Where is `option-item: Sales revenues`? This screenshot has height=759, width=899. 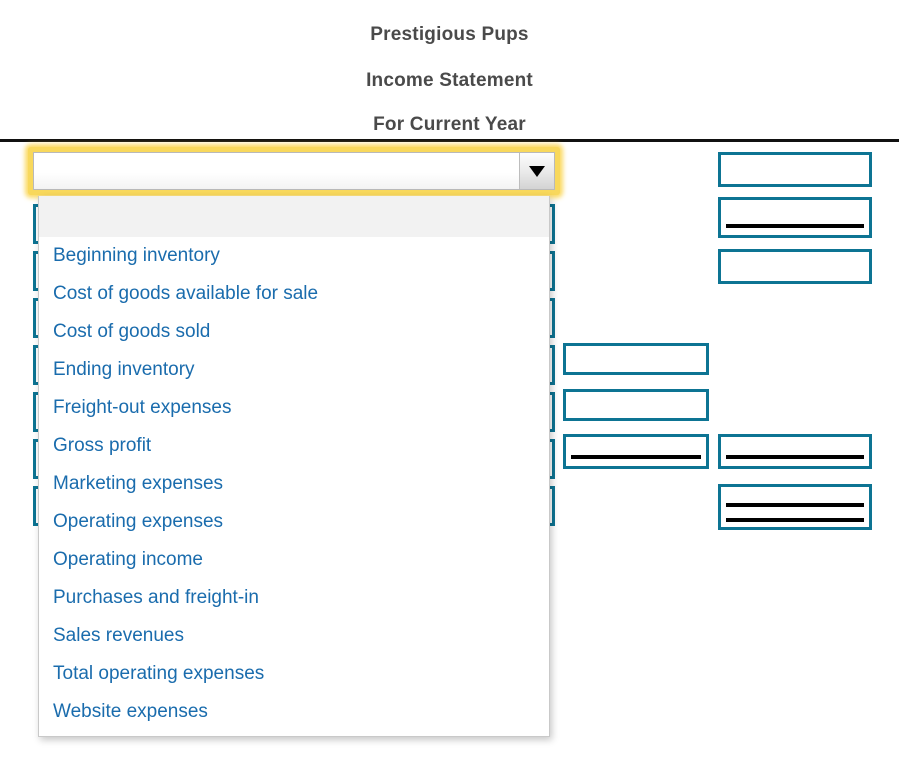
option-item: Sales revenues is located at coordinates (294, 636).